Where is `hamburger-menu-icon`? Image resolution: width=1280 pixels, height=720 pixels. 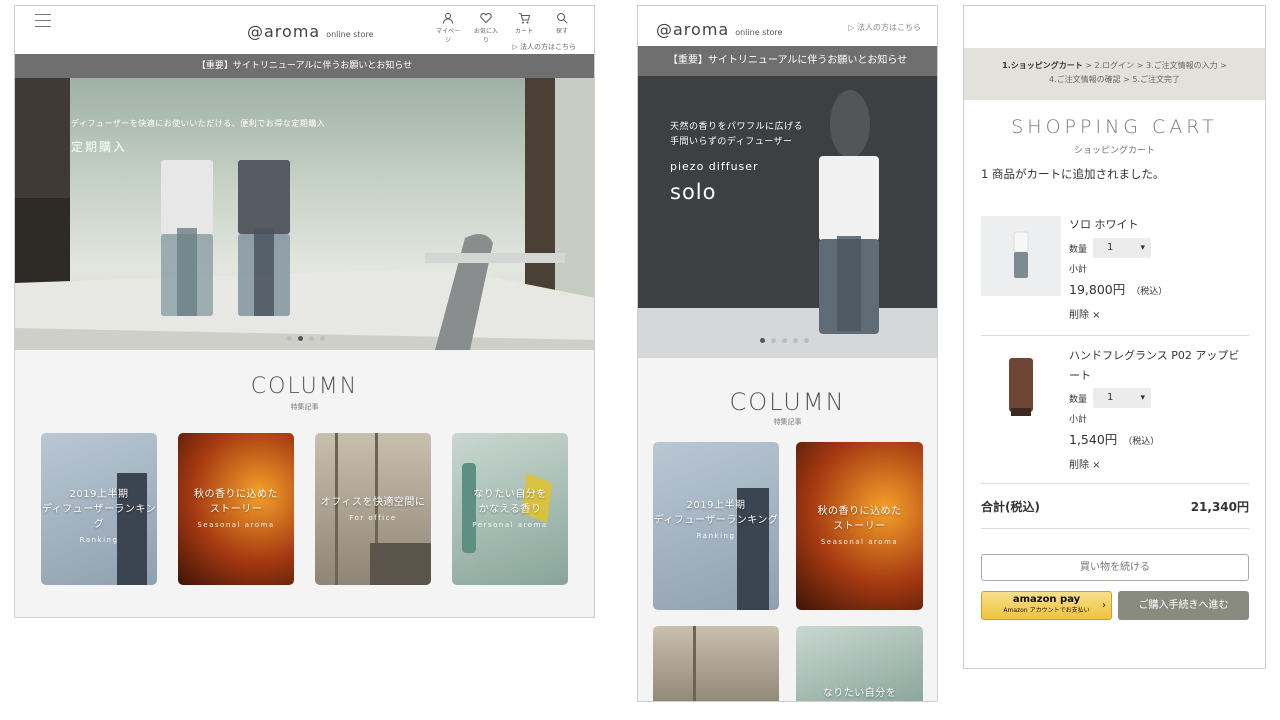
hamburger-menu-icon is located at coordinates (43, 20).